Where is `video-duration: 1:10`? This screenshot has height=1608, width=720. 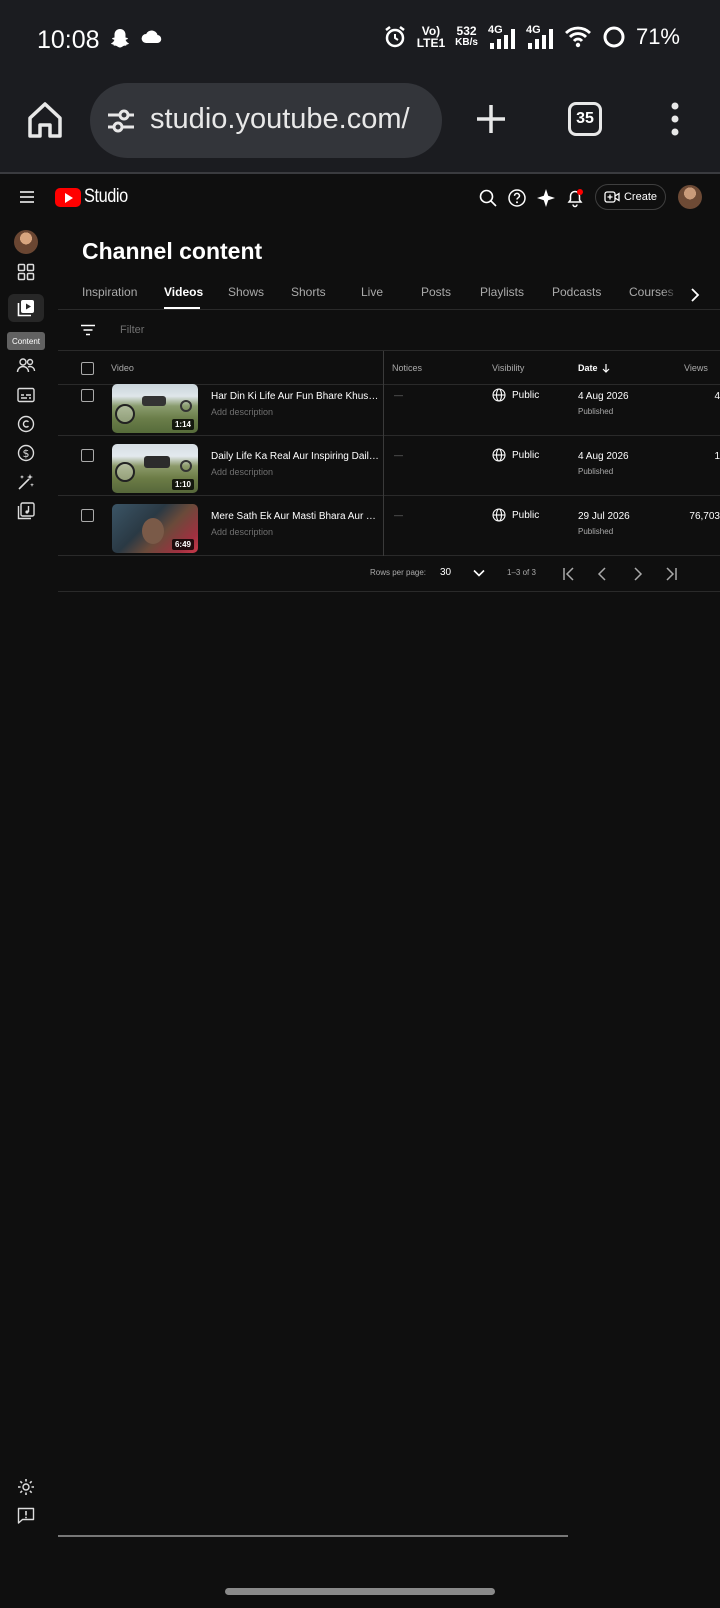 video-duration: 1:10 is located at coordinates (182, 484).